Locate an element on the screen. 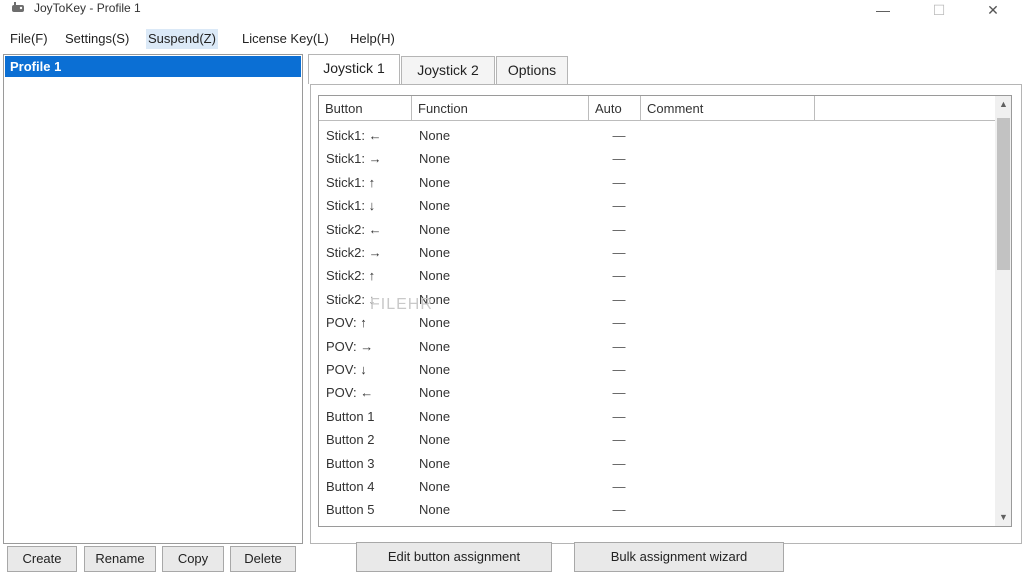 The height and width of the screenshot is (576, 1024). vertical-scrollbar: ▲ ▼ is located at coordinates (1003, 311).